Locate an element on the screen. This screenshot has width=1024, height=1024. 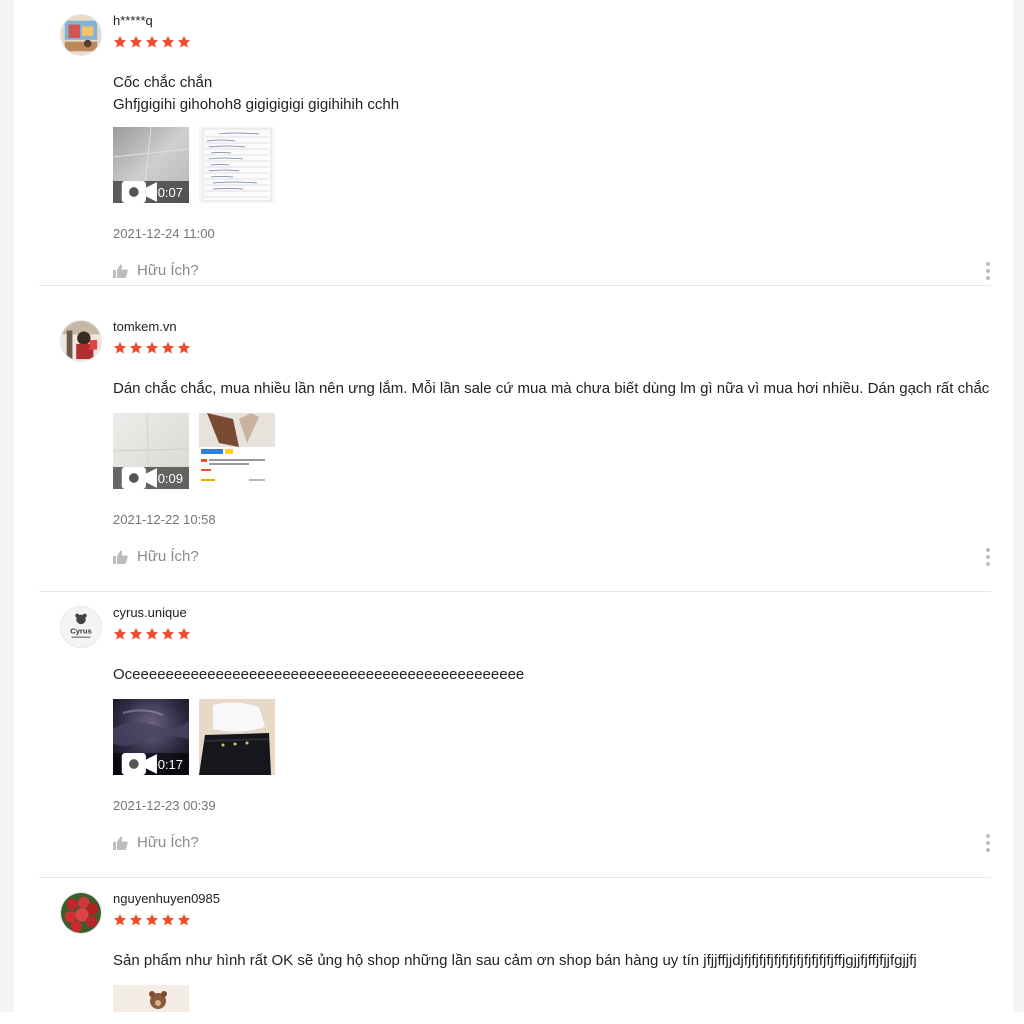
video-duration-bar: 0:17 is located at coordinates (151, 764).